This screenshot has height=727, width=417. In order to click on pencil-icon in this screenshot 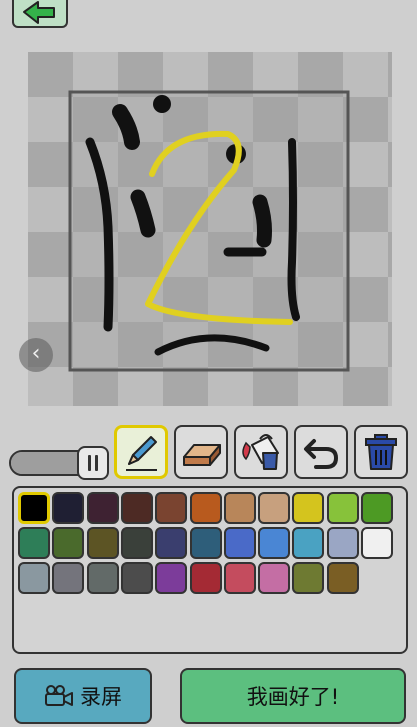, I will do `click(141, 453)`.